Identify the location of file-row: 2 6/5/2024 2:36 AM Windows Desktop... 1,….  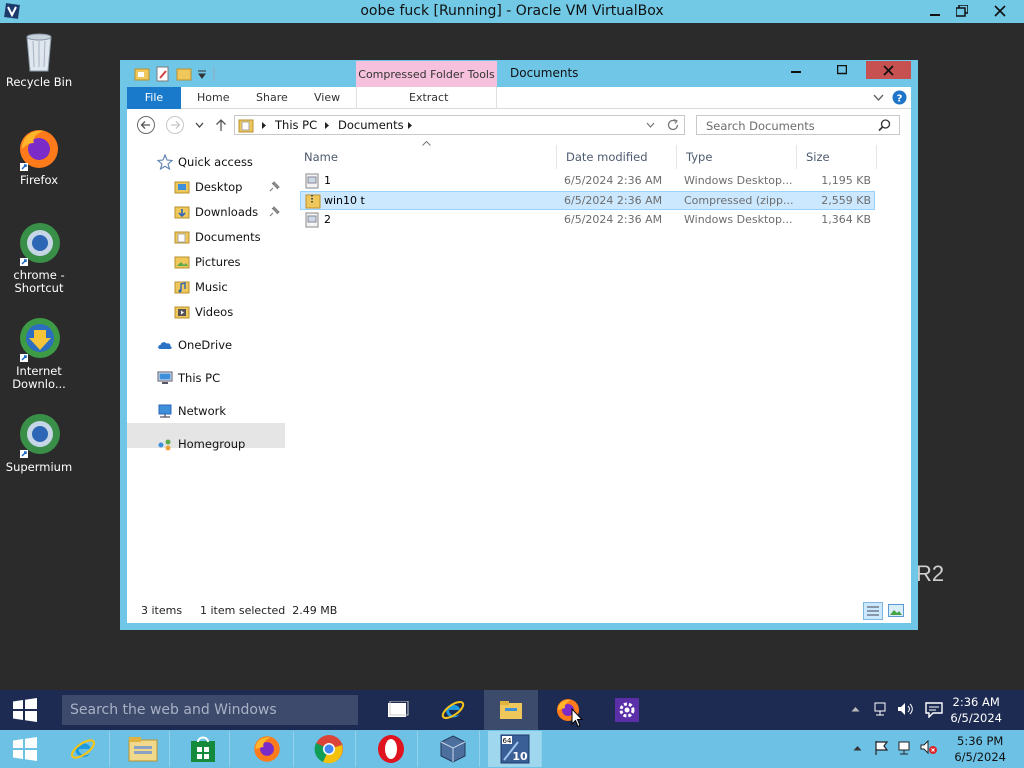
(587, 220).